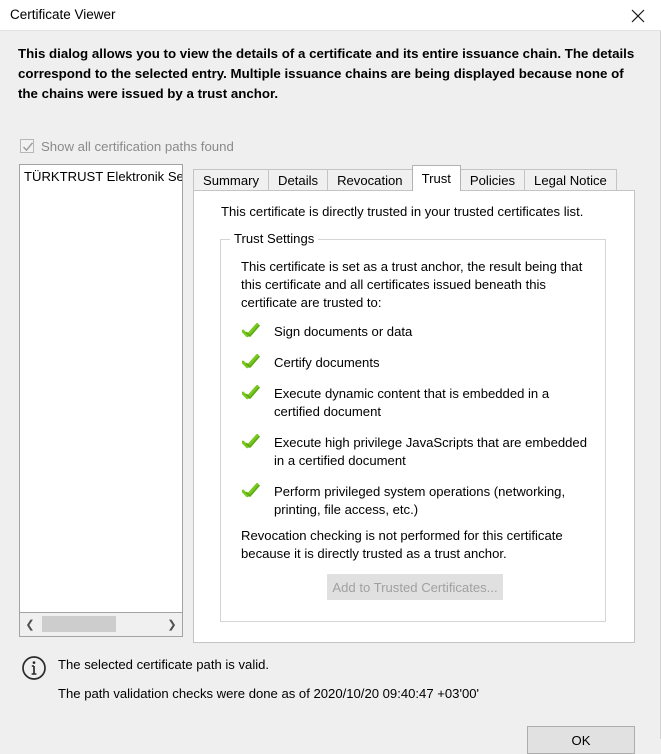 The height and width of the screenshot is (754, 661). Describe the element at coordinates (330, 15) in the screenshot. I see `title-bar: Certificate Viewer` at that location.